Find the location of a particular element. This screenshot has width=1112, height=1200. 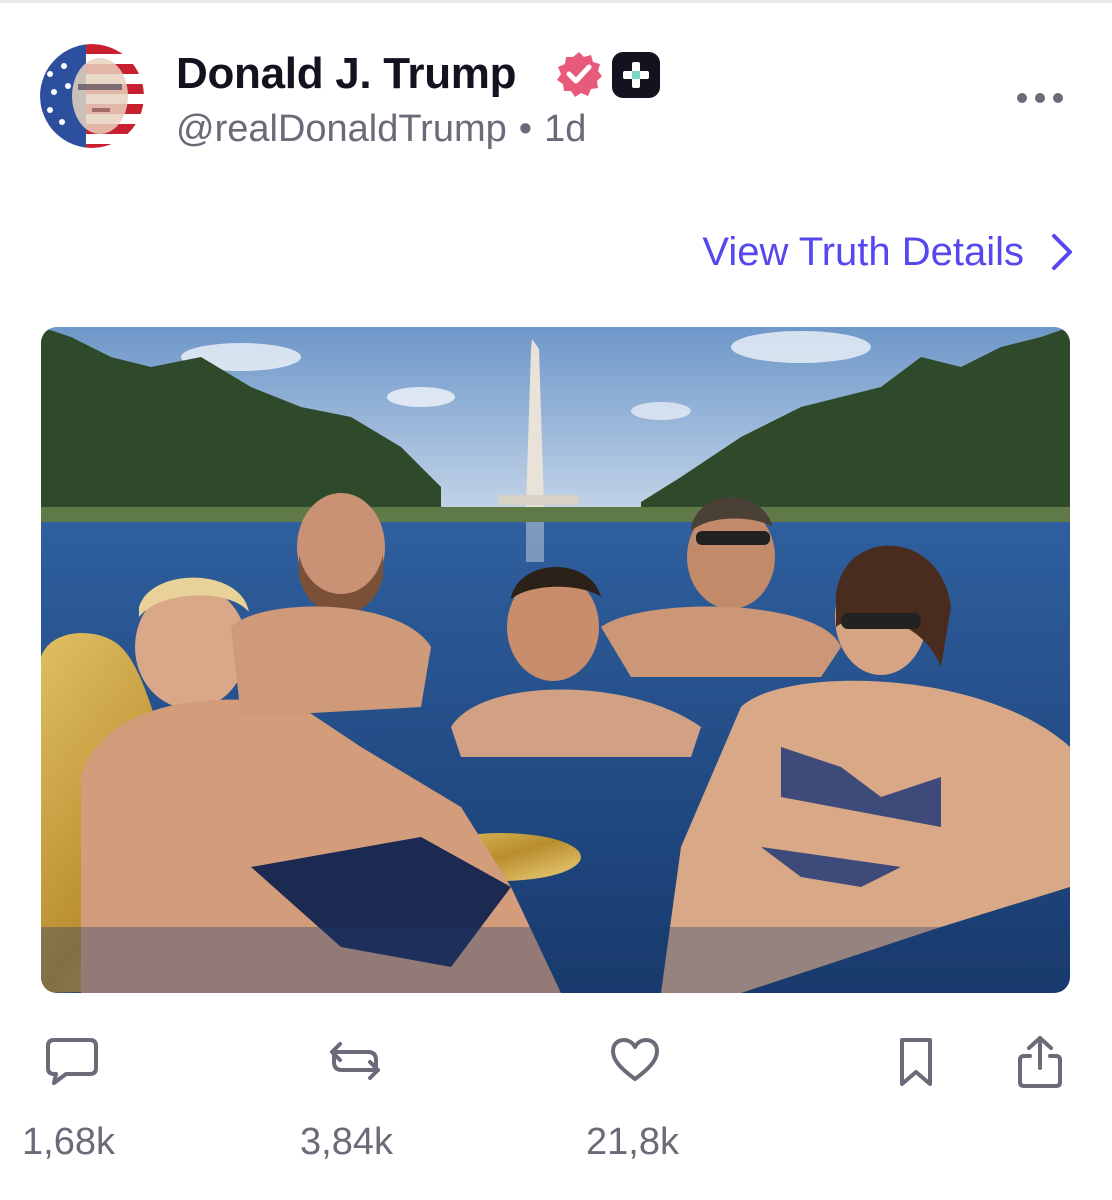

bookmark-button is located at coordinates (916, 1063).